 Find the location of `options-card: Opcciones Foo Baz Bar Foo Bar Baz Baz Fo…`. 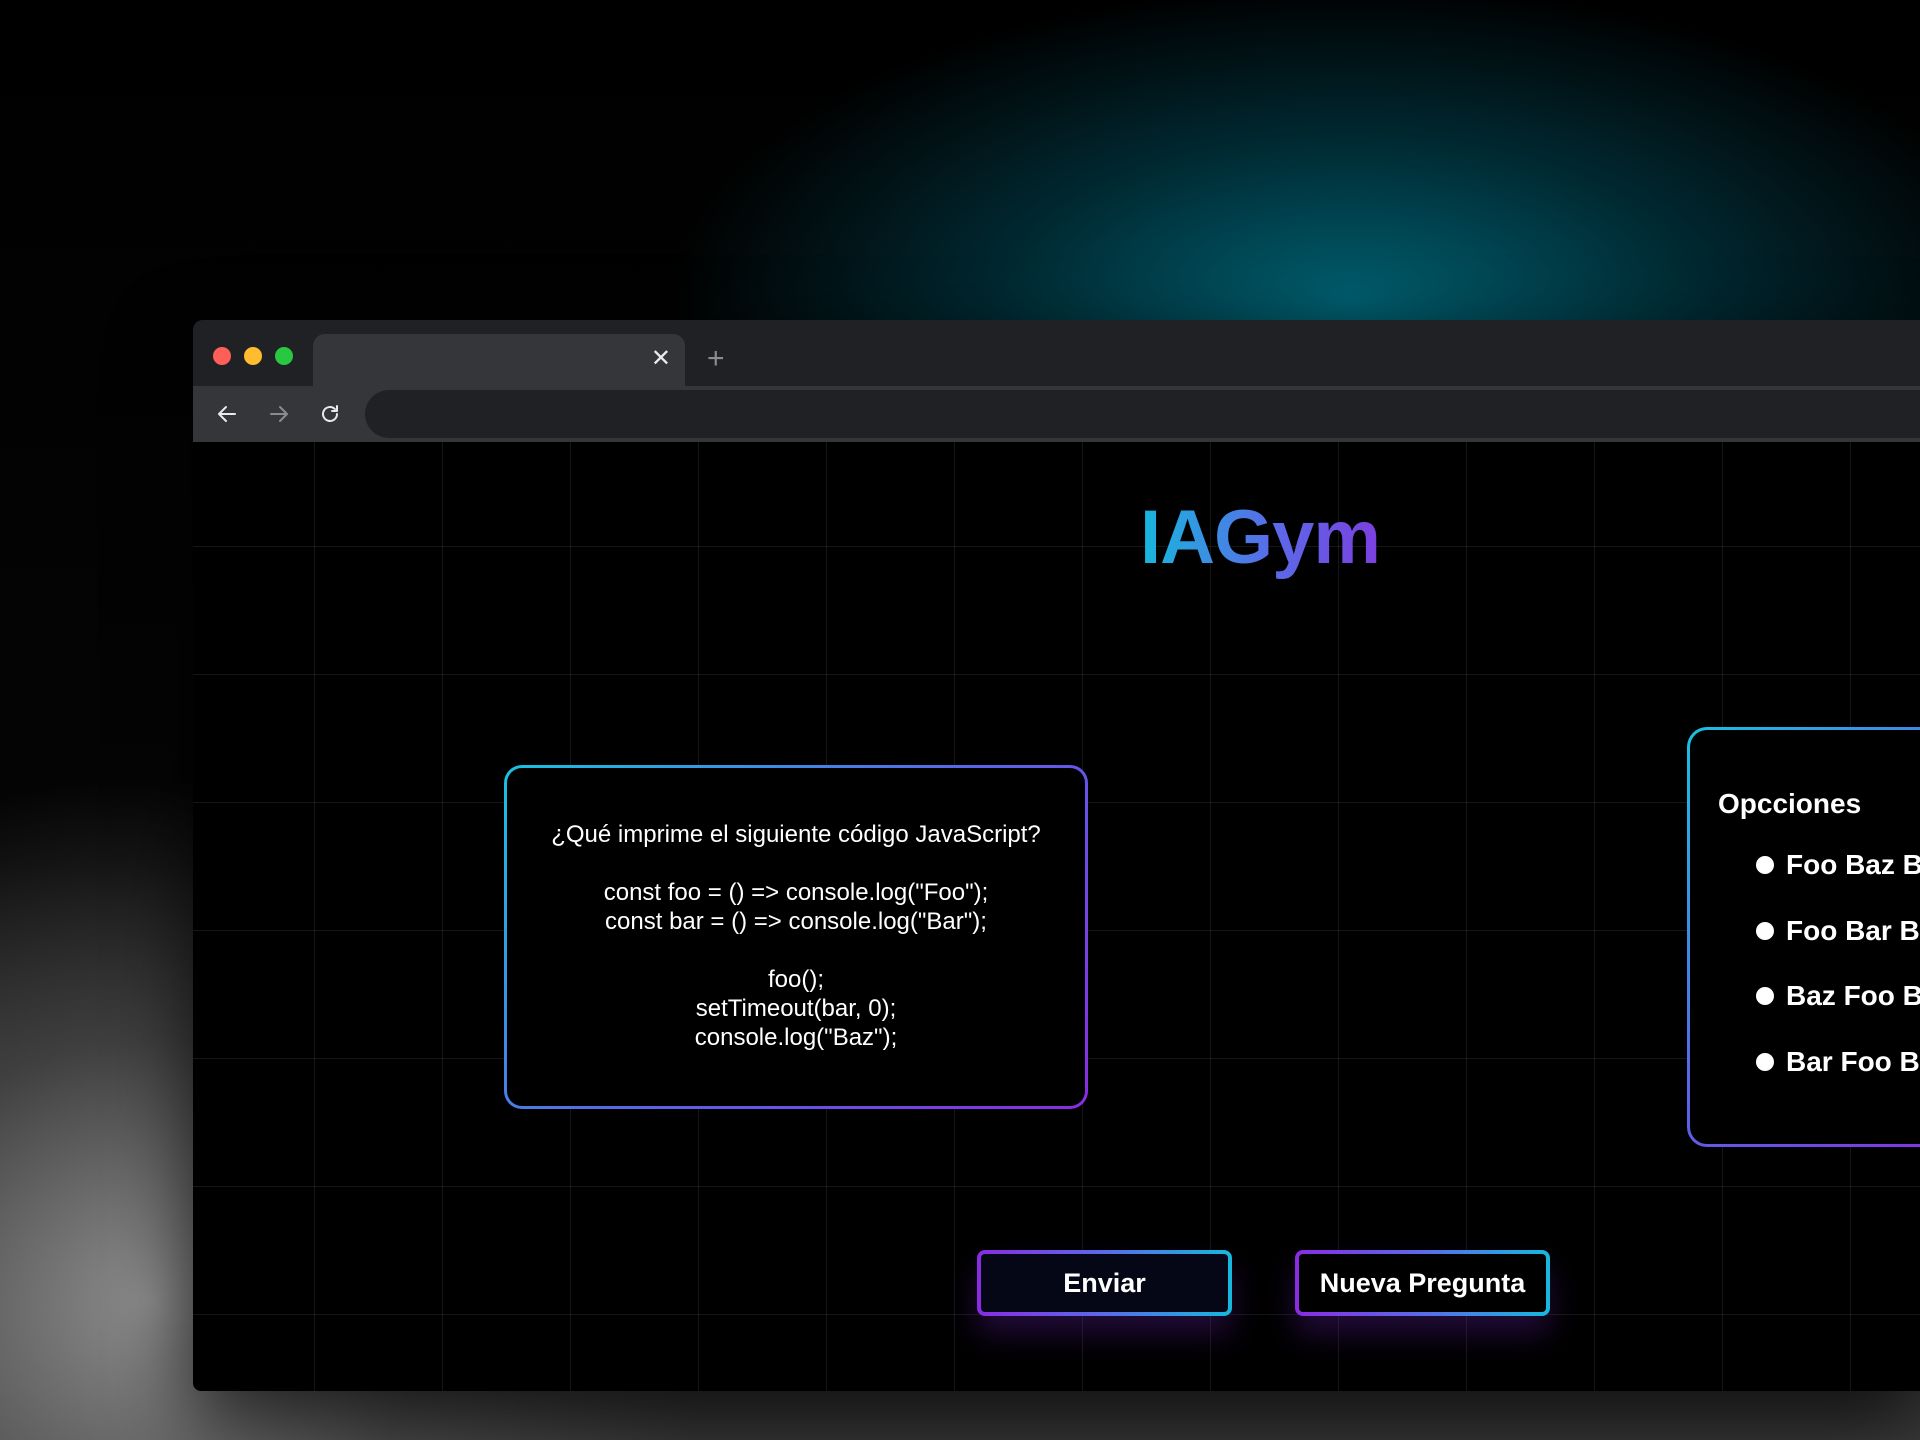

options-card: Opcciones Foo Baz Bar Foo Bar Baz Baz Fo… is located at coordinates (1803, 937).